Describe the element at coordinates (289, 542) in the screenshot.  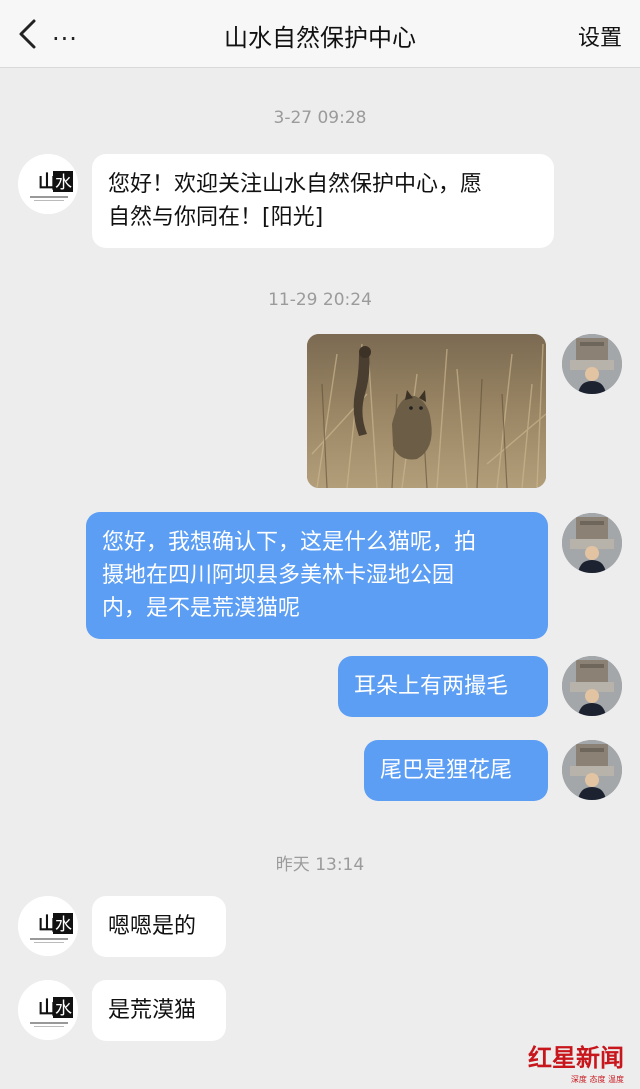
I see `message-line: 您好，我想确认下，这是什么猫呢，拍` at that location.